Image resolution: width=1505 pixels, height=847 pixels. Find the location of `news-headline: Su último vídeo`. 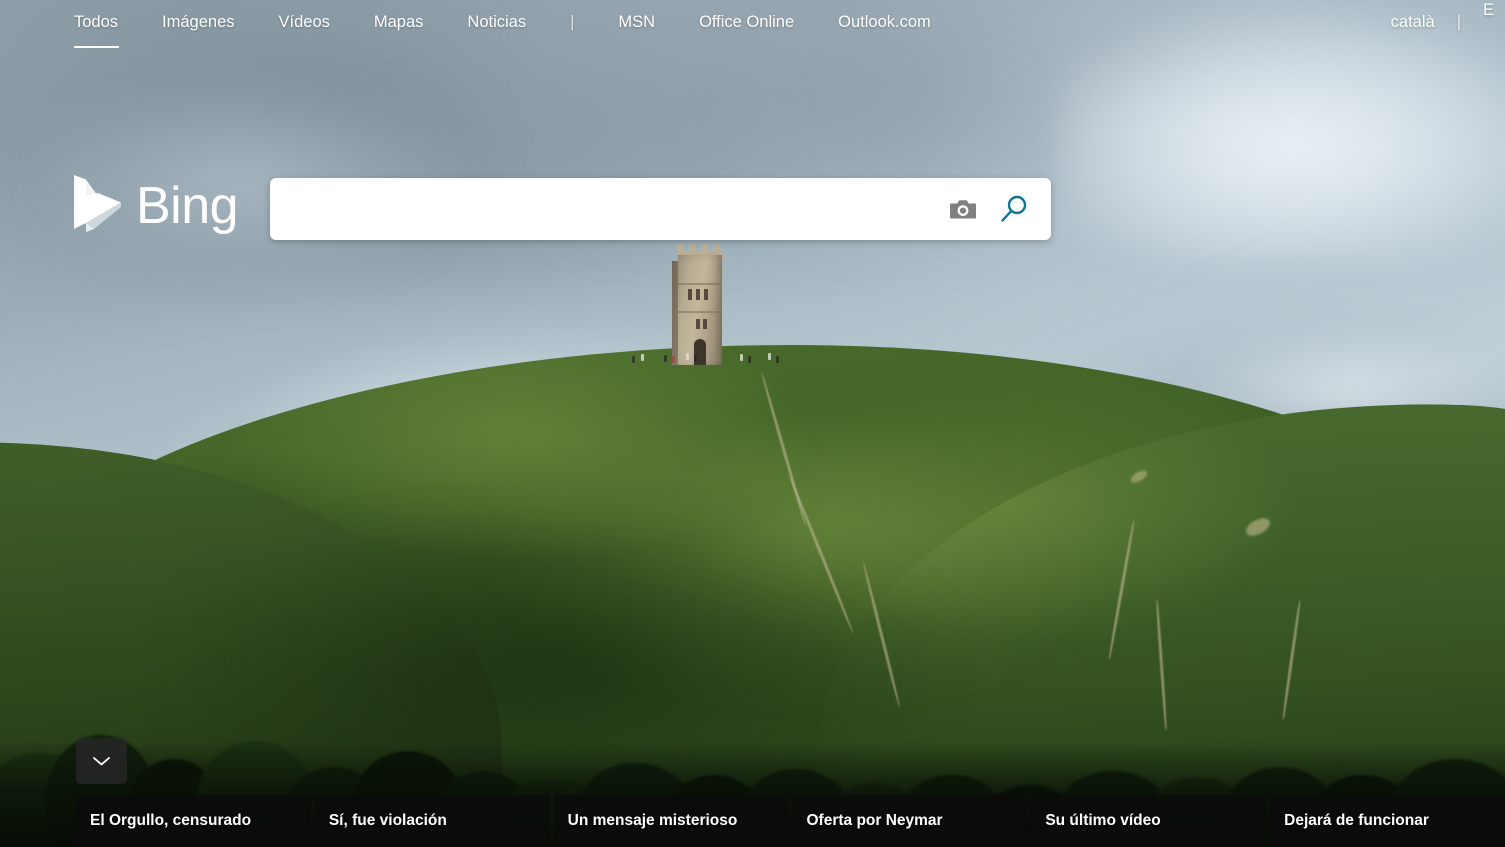

news-headline: Su último vídeo is located at coordinates (1103, 820).